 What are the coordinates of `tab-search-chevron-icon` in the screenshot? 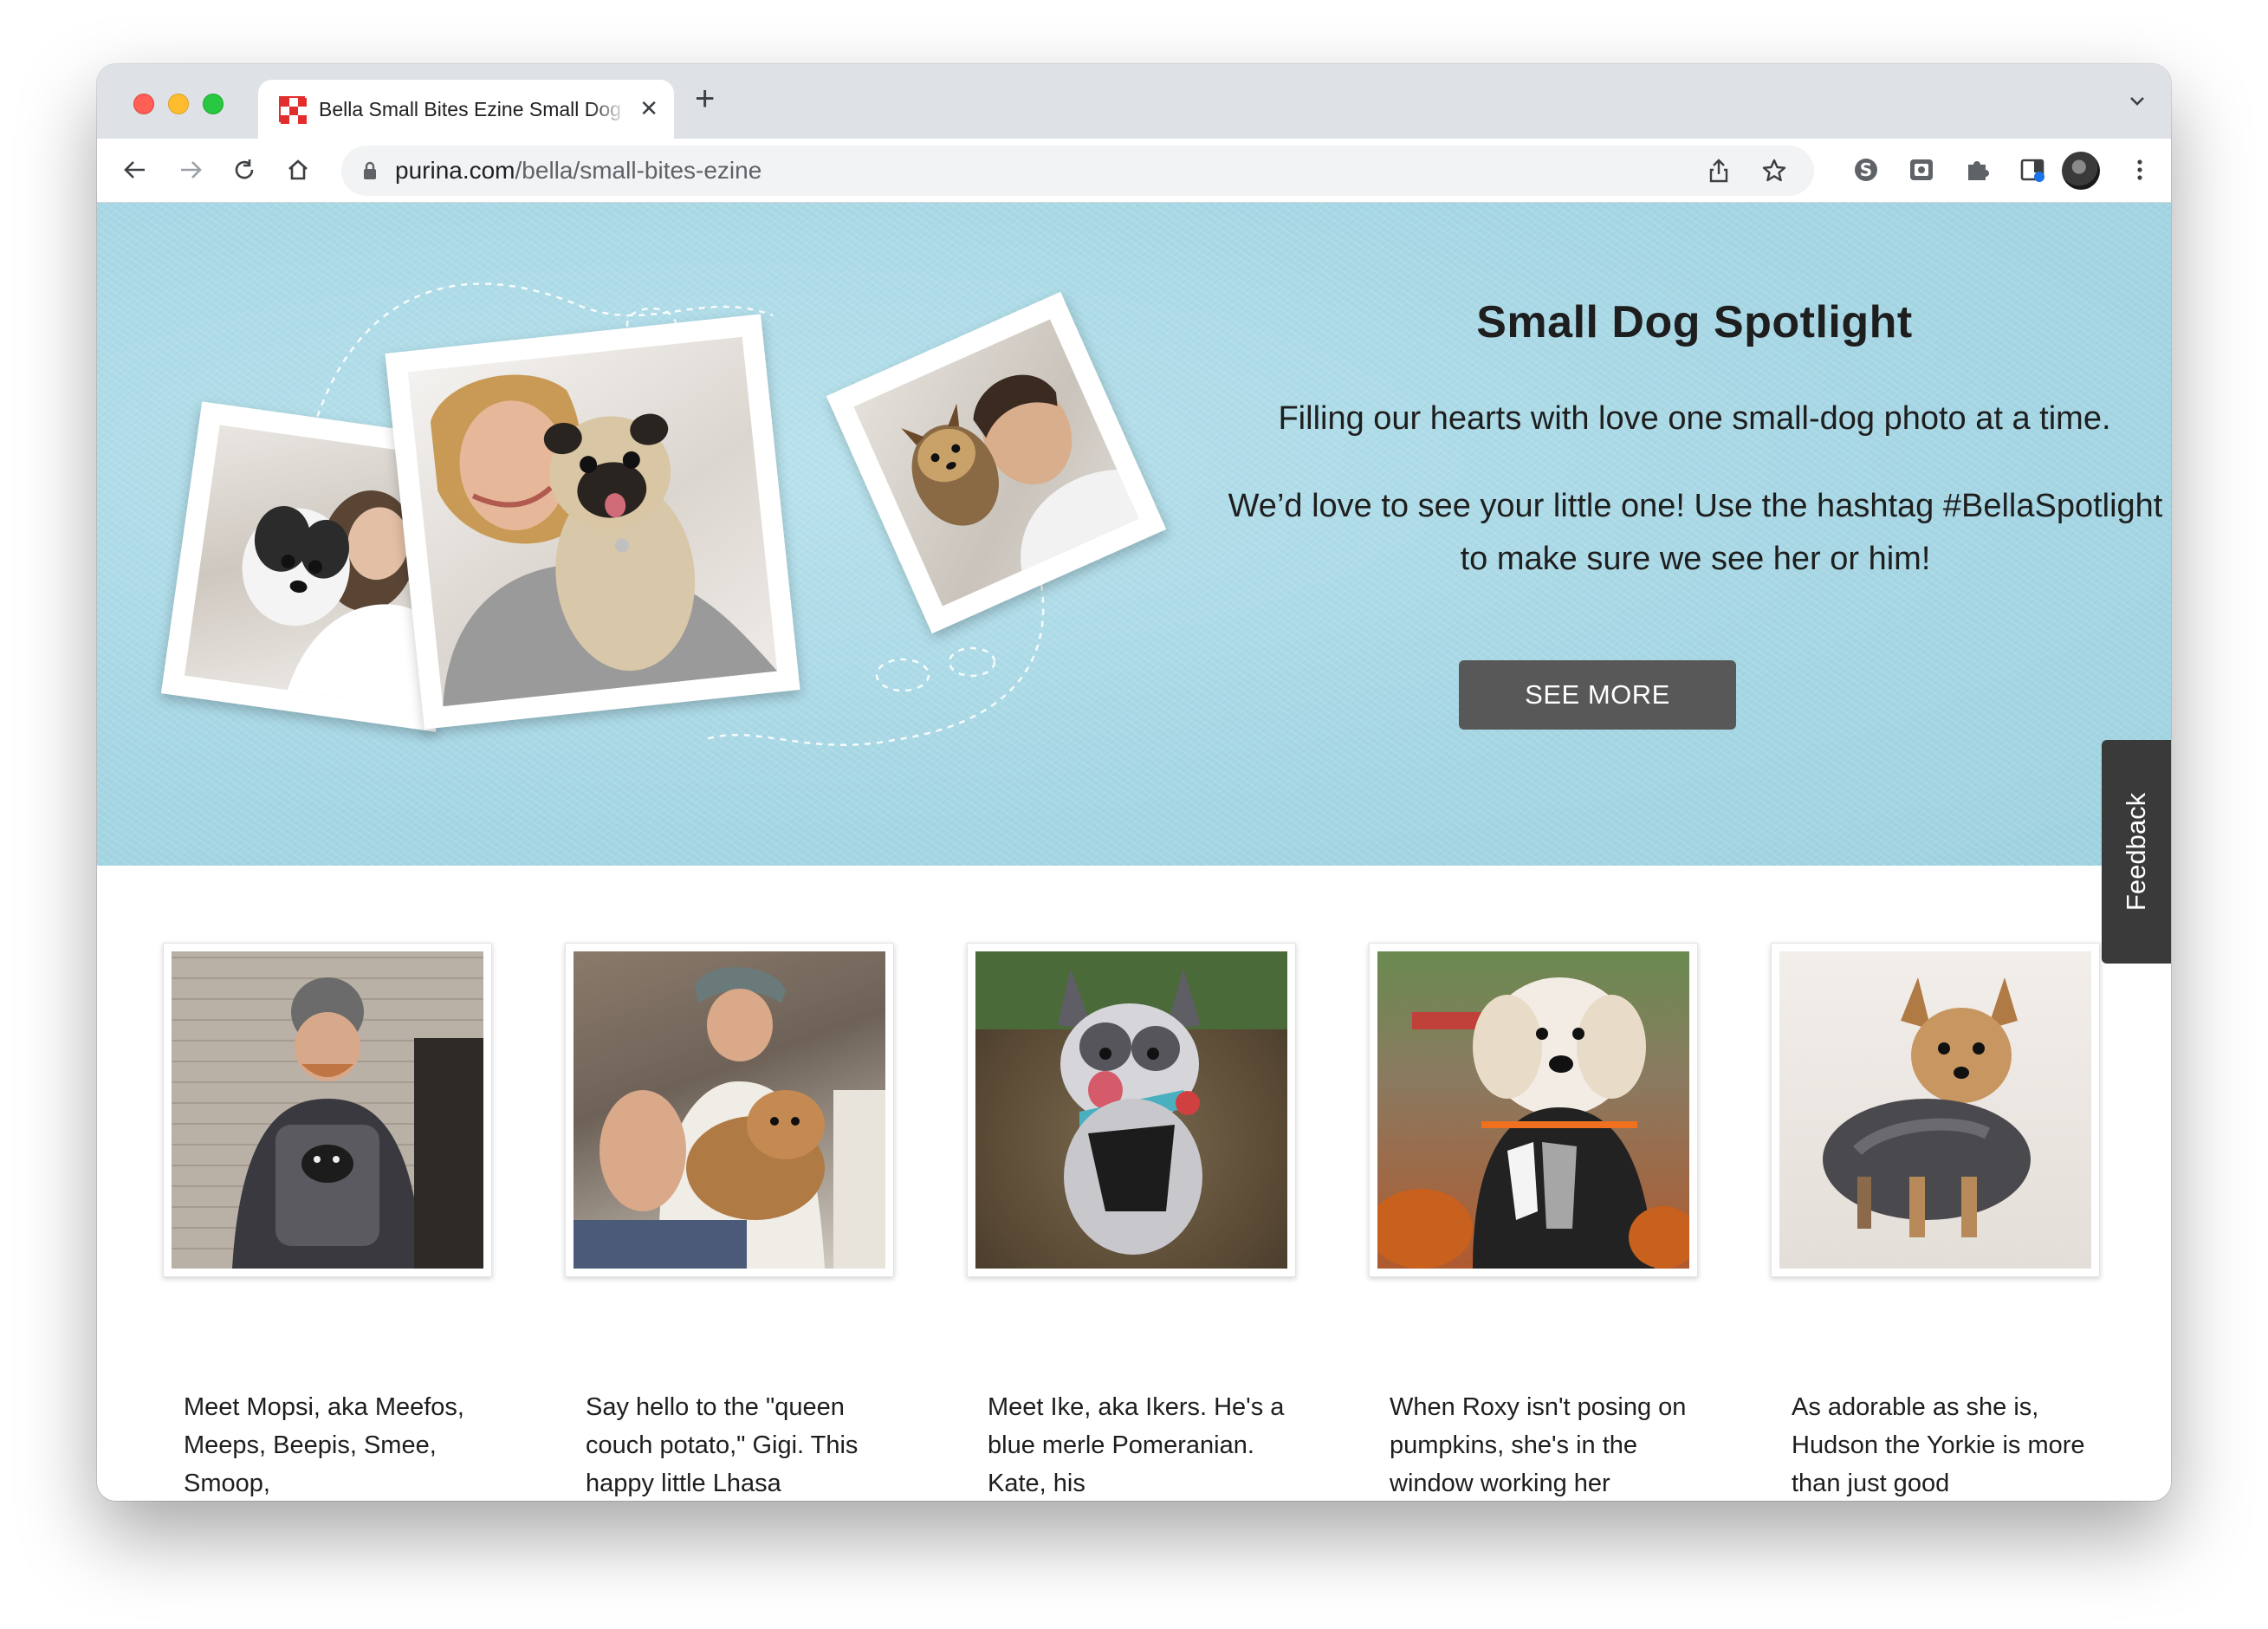 It's located at (2137, 101).